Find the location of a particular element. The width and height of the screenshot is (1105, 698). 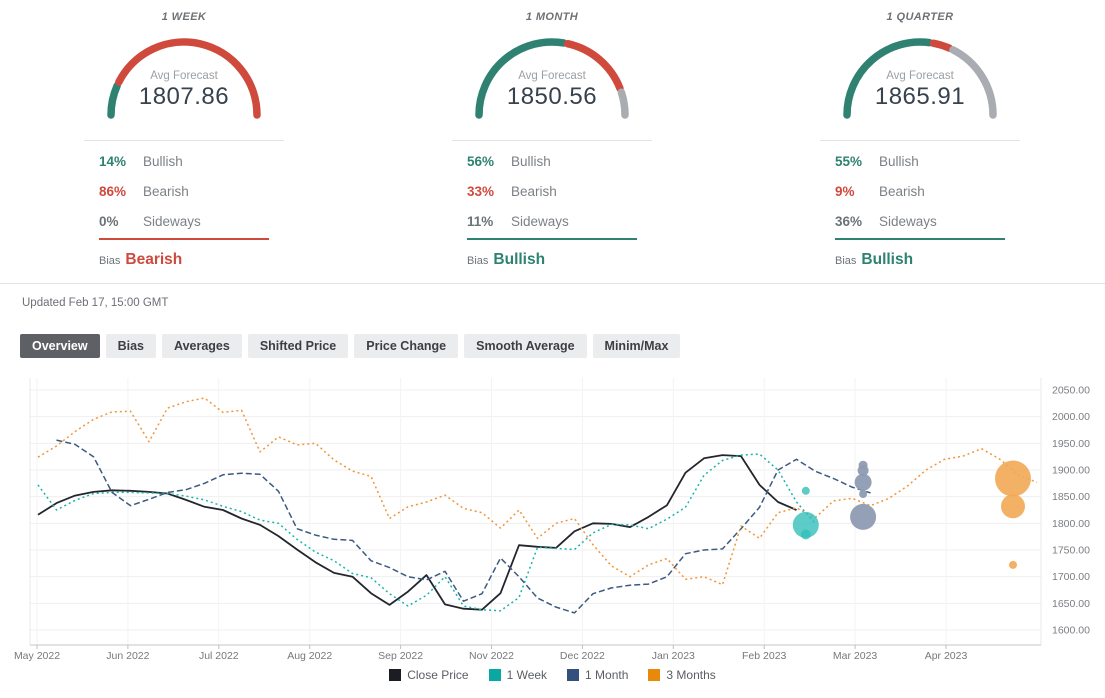

avg-forecast-value: 1865.91 is located at coordinates (920, 96).